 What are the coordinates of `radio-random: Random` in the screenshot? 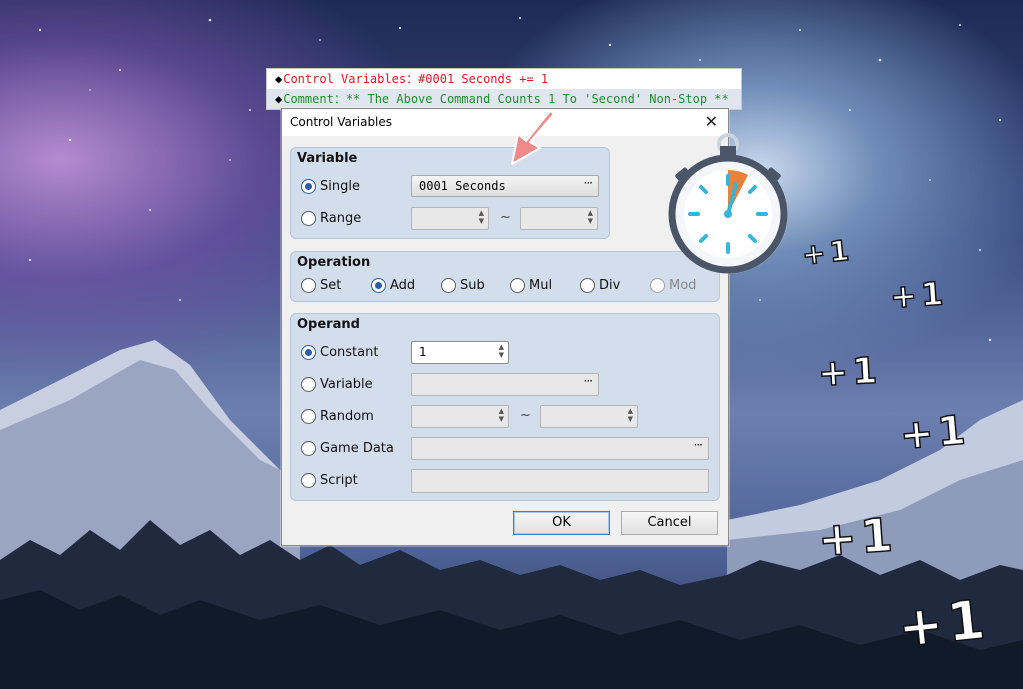 It's located at (337, 416).